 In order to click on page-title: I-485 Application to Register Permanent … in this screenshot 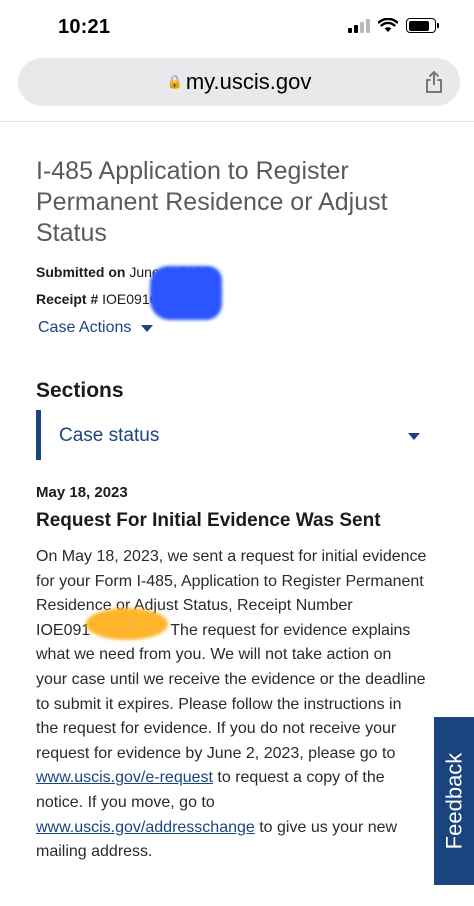, I will do `click(212, 202)`.